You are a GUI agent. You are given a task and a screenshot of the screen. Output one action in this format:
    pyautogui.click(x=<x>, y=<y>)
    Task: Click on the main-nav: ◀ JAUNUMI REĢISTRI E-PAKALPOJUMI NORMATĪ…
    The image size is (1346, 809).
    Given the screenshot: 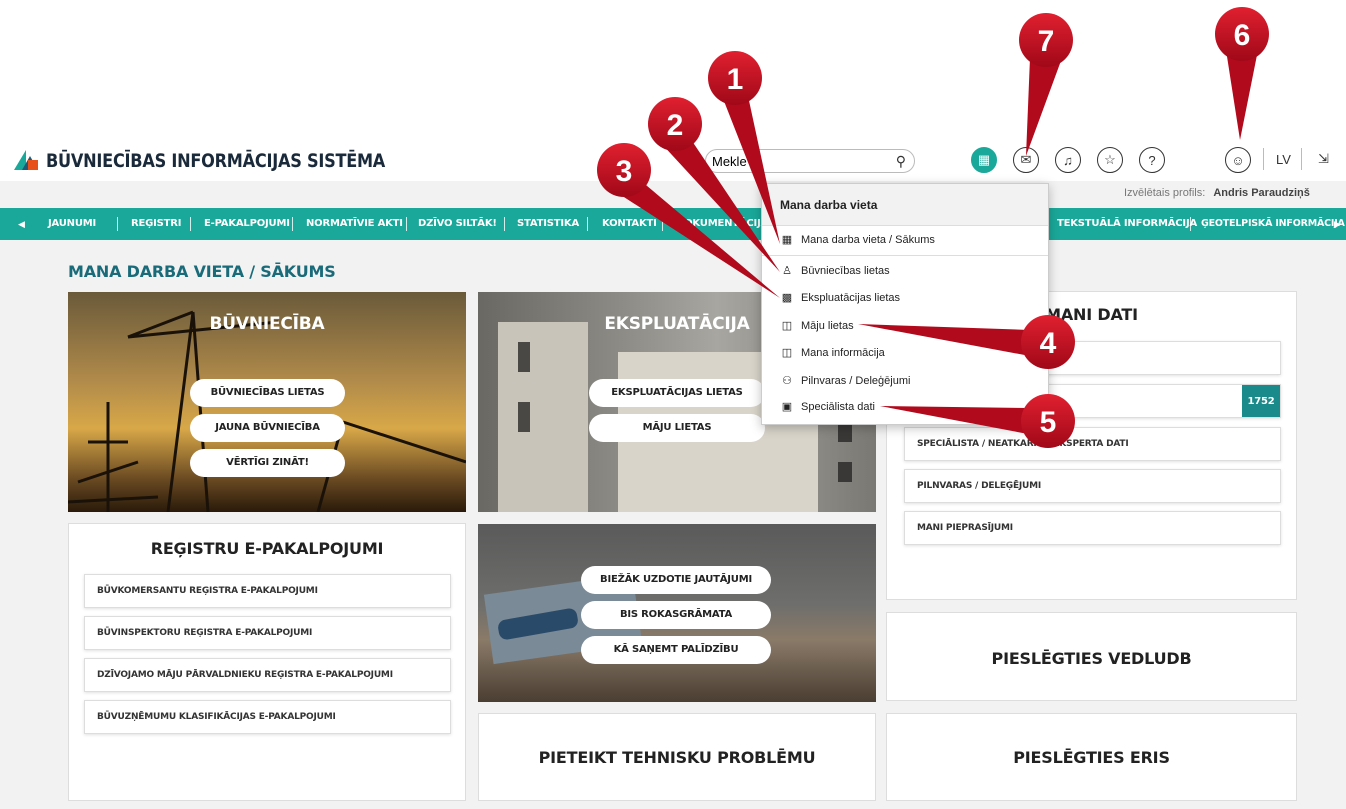 What is the action you would take?
    pyautogui.click(x=673, y=224)
    